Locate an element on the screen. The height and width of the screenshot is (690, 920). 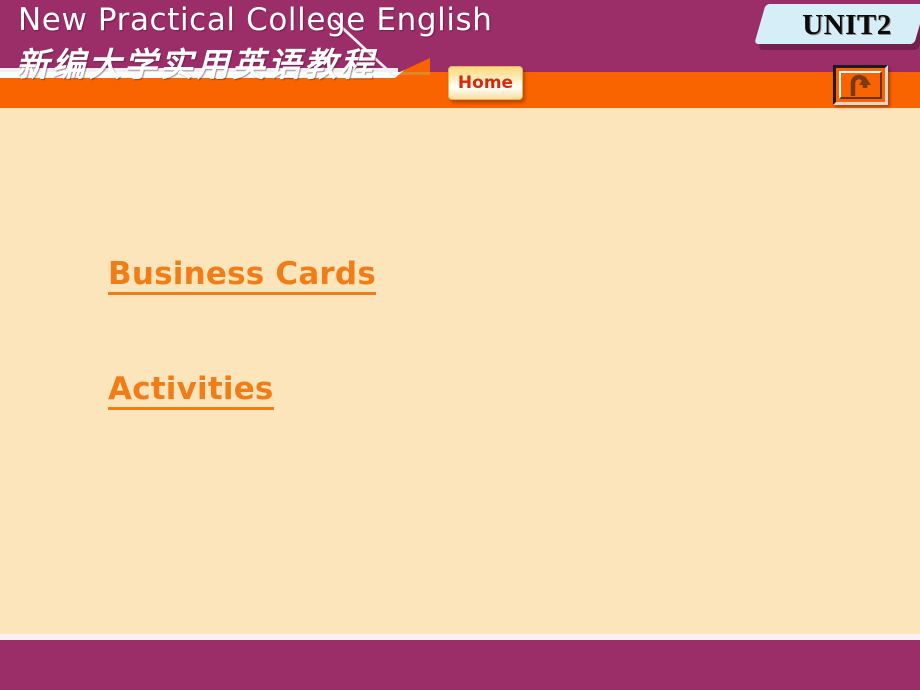
link-business-cards: Business Cards is located at coordinates (242, 276).